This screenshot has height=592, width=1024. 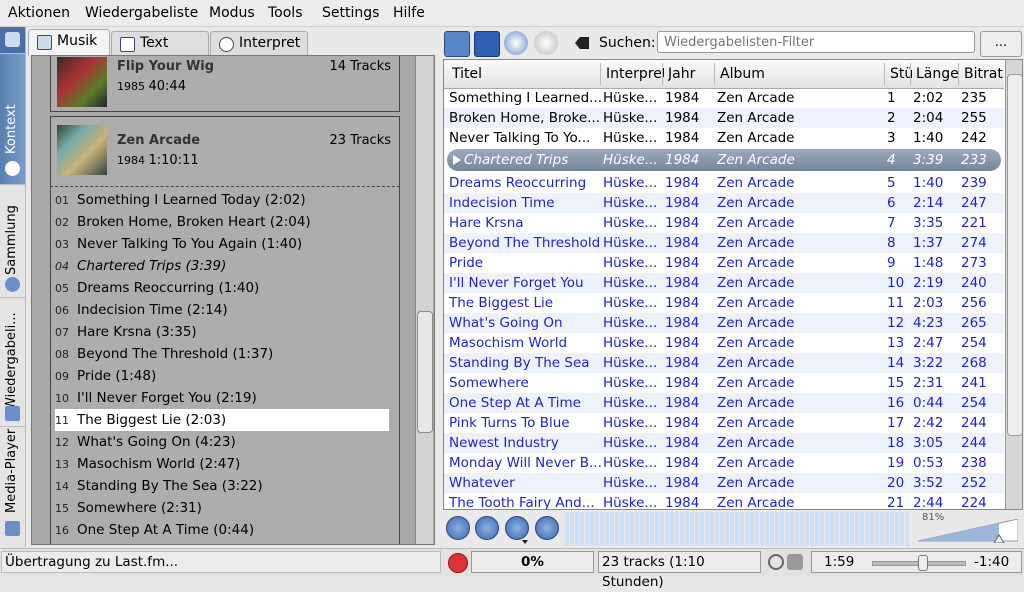 What do you see at coordinates (409, 13) in the screenshot?
I see `menu-hilfe: Hilfe` at bounding box center [409, 13].